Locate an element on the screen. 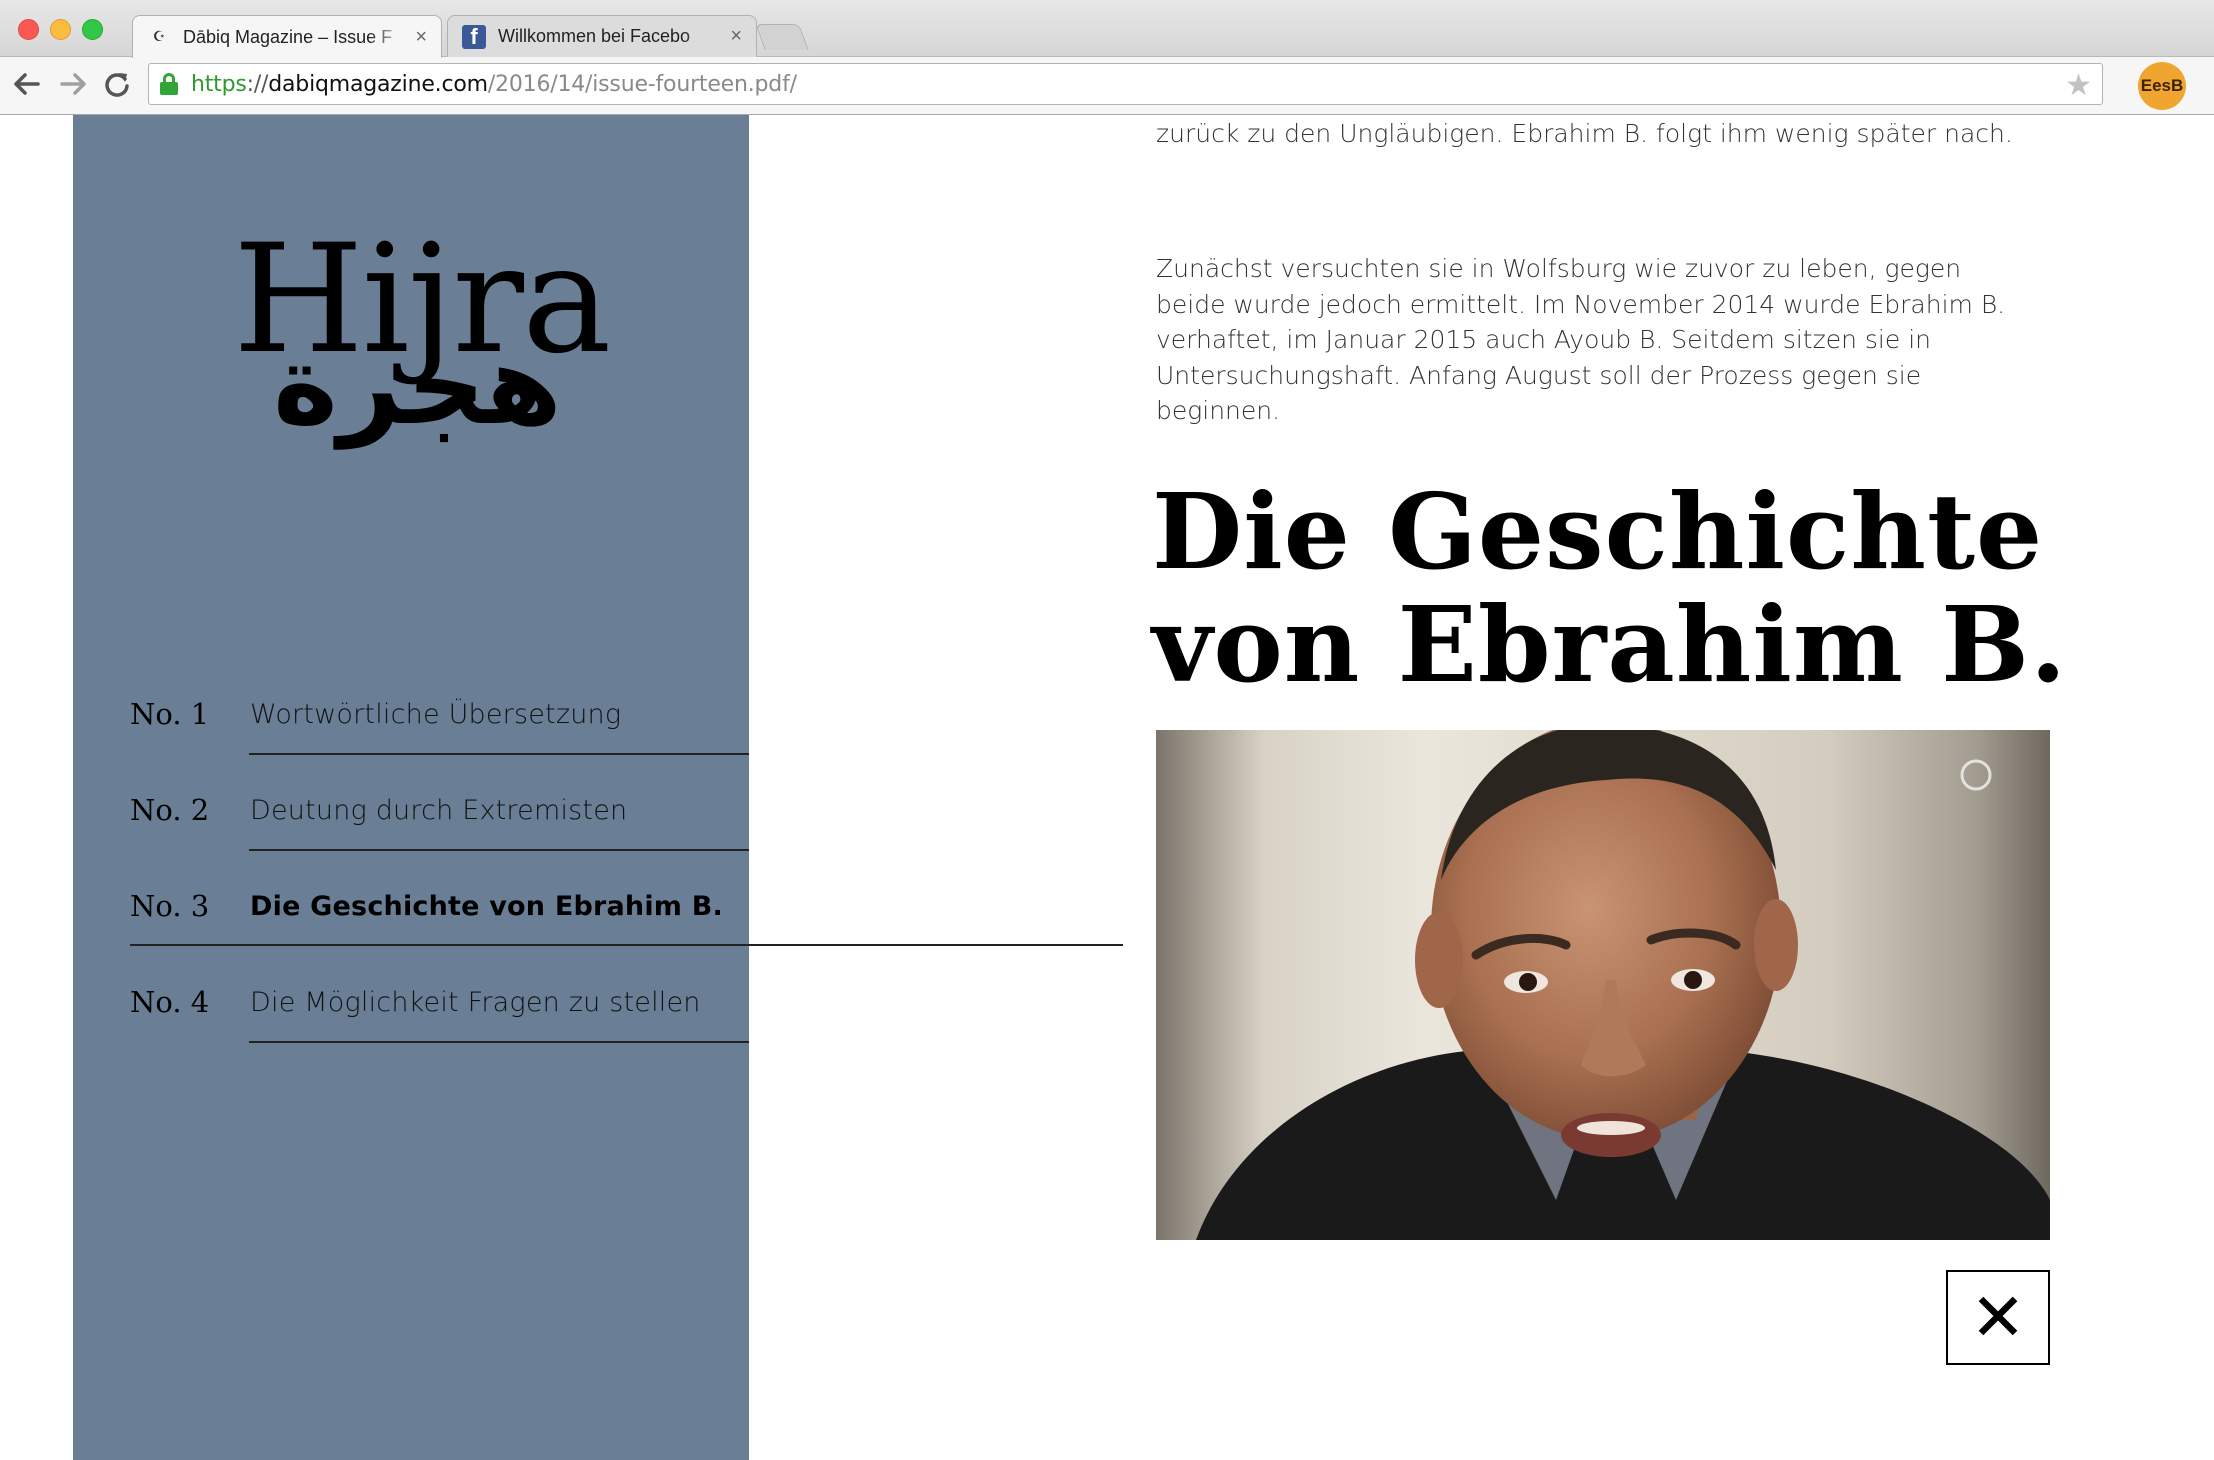 Image resolution: width=2214 pixels, height=1460 pixels. back-arrow-icon is located at coordinates (27, 84).